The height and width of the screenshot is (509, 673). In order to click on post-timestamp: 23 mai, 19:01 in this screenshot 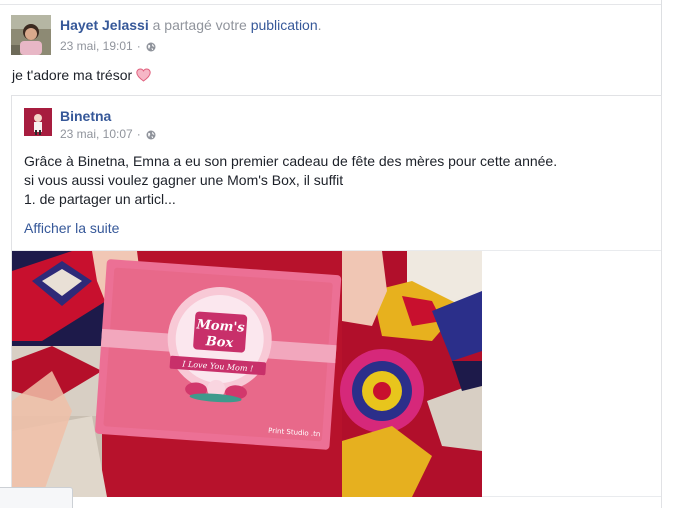, I will do `click(96, 46)`.